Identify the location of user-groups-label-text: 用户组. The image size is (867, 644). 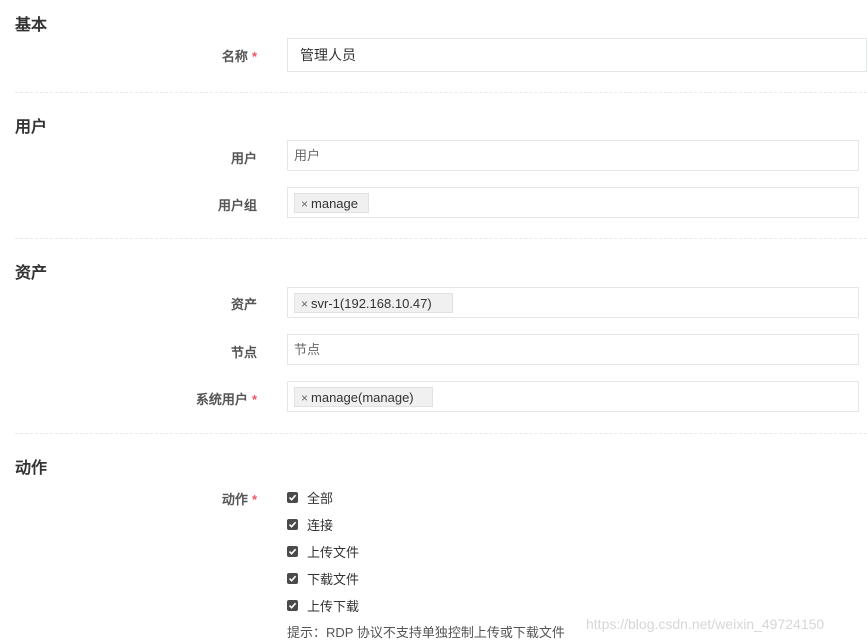
(237, 205).